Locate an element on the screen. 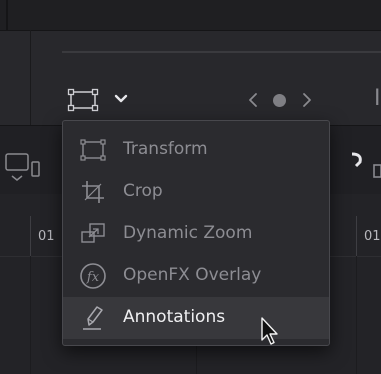  dynamic-zoom-icon is located at coordinates (93, 233).